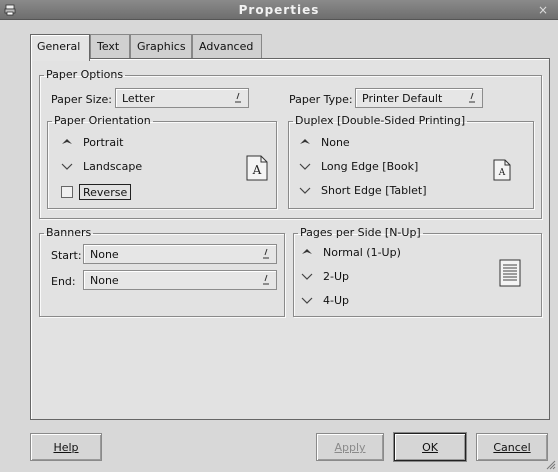 This screenshot has height=472, width=558. I want to click on radio-portrait: Portrait, so click(121, 143).